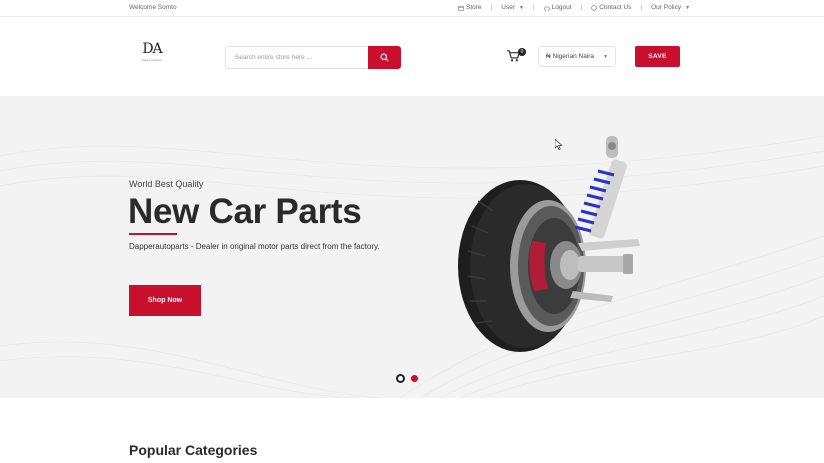 This screenshot has width=824, height=463. I want to click on site-logo: DA Dapper Autoparts, so click(152, 55).